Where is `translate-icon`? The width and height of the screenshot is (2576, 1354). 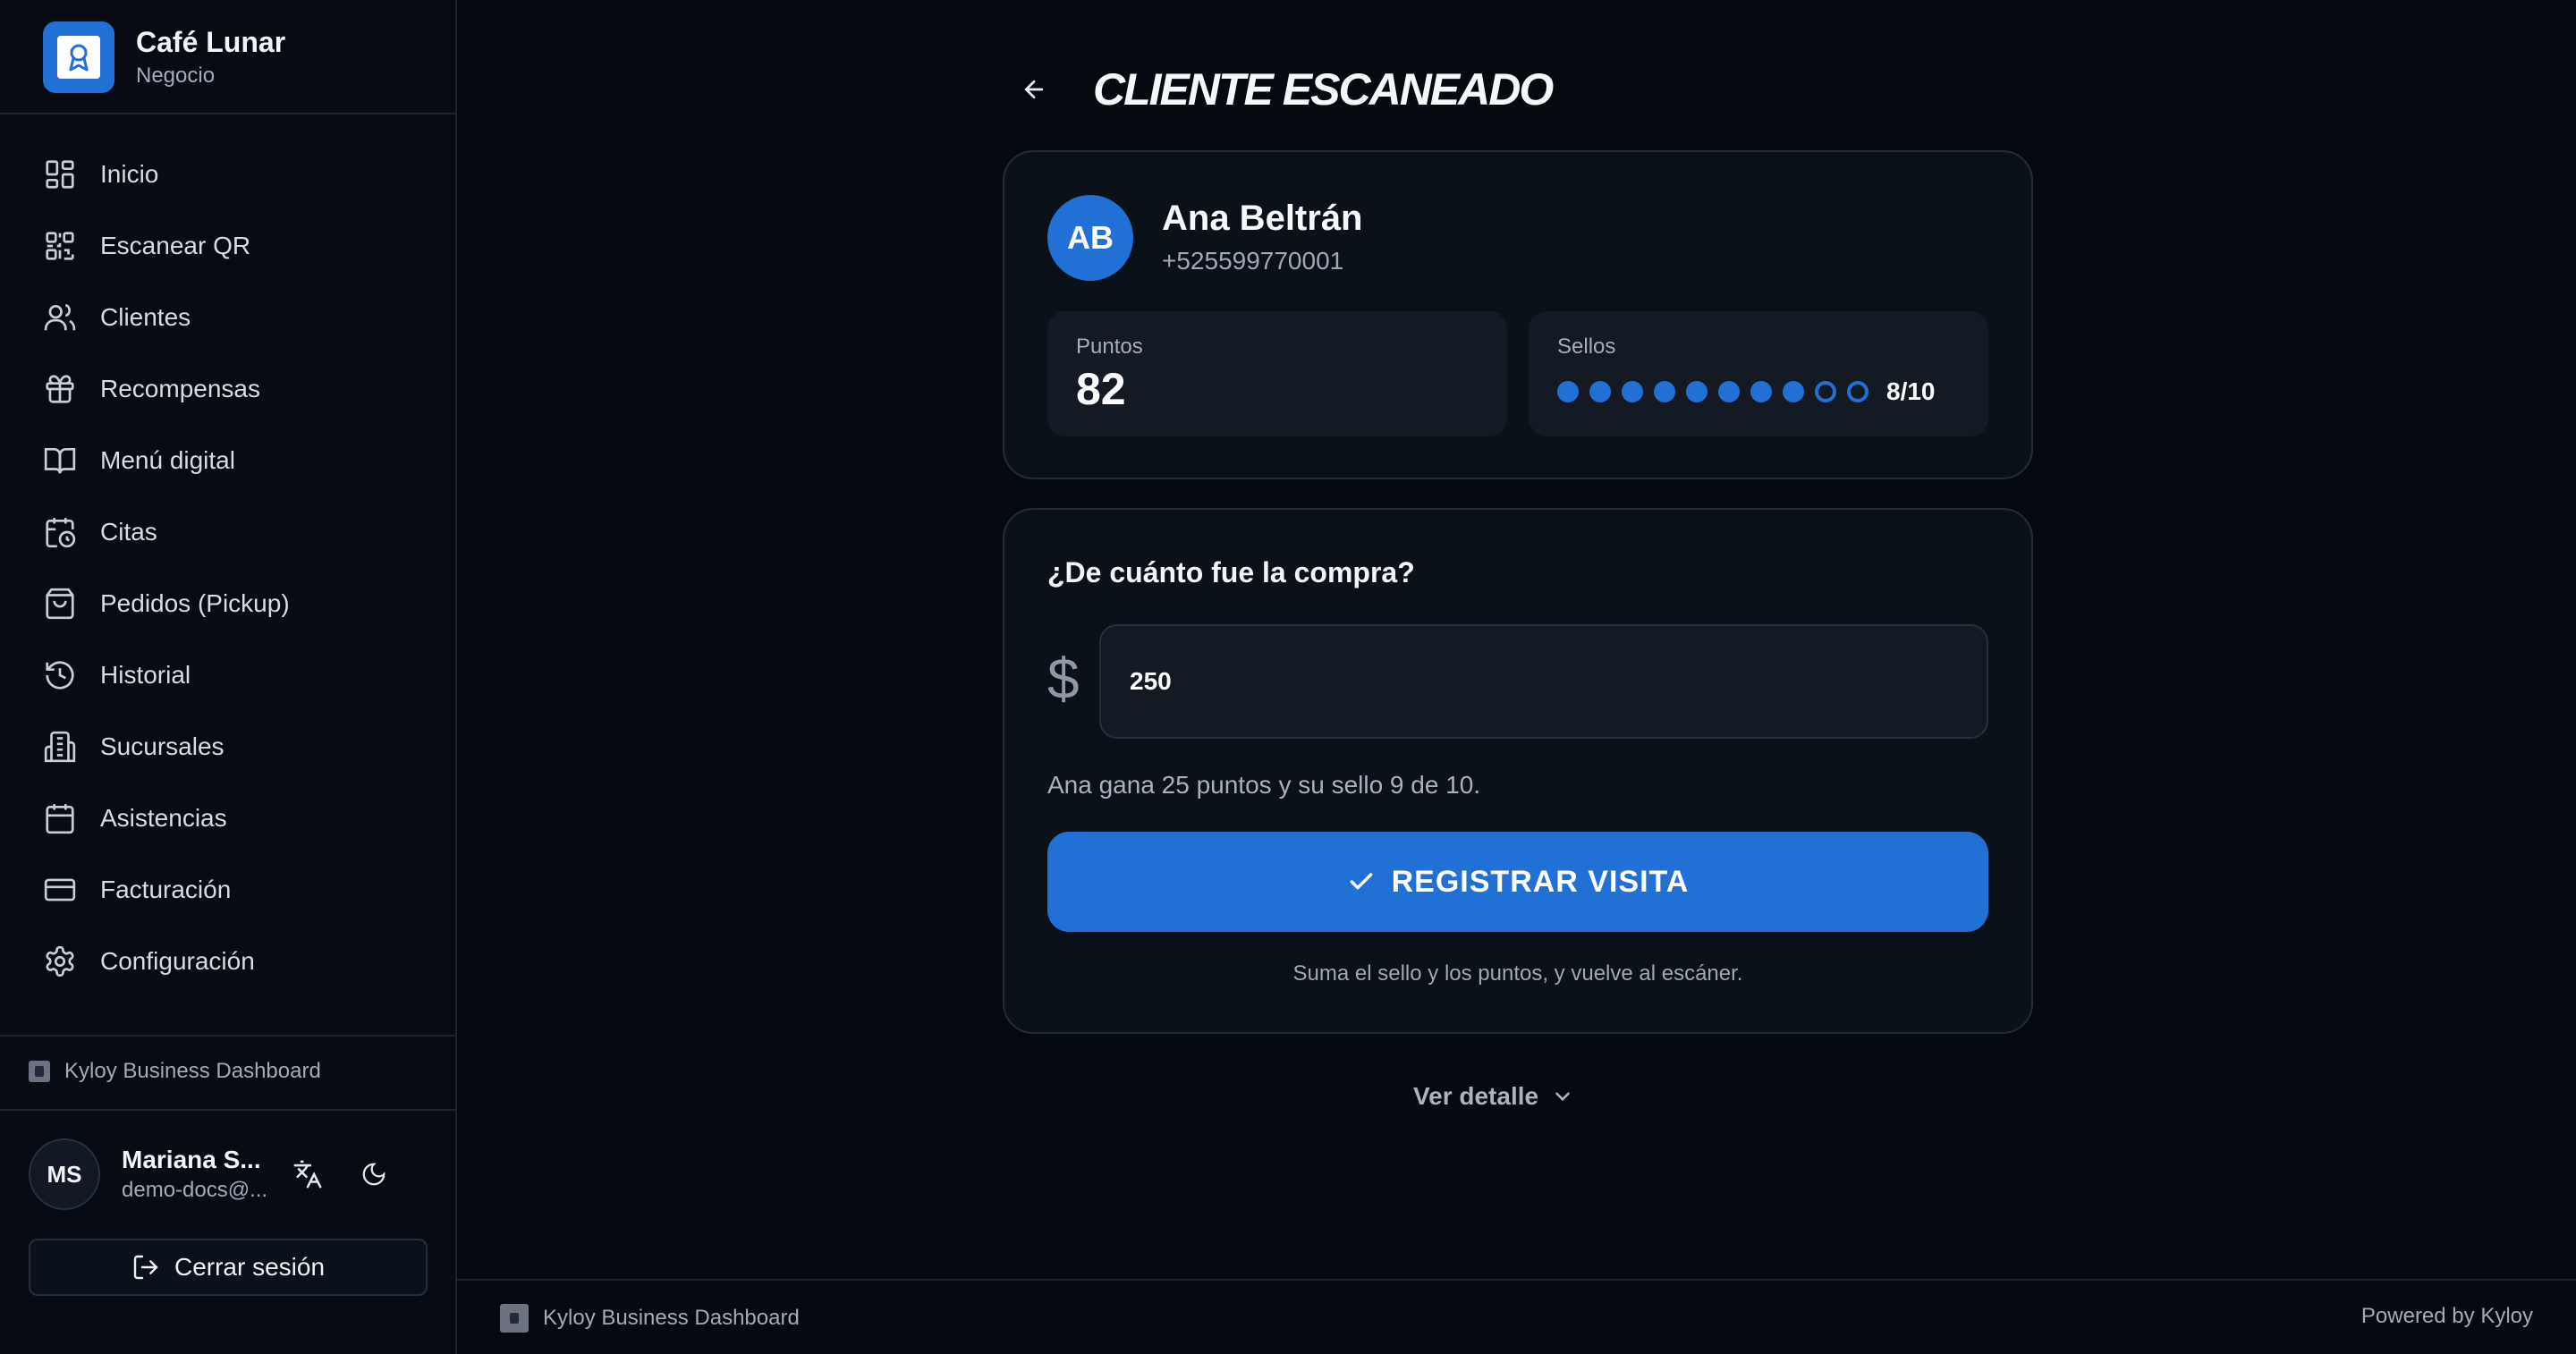 translate-icon is located at coordinates (307, 1174).